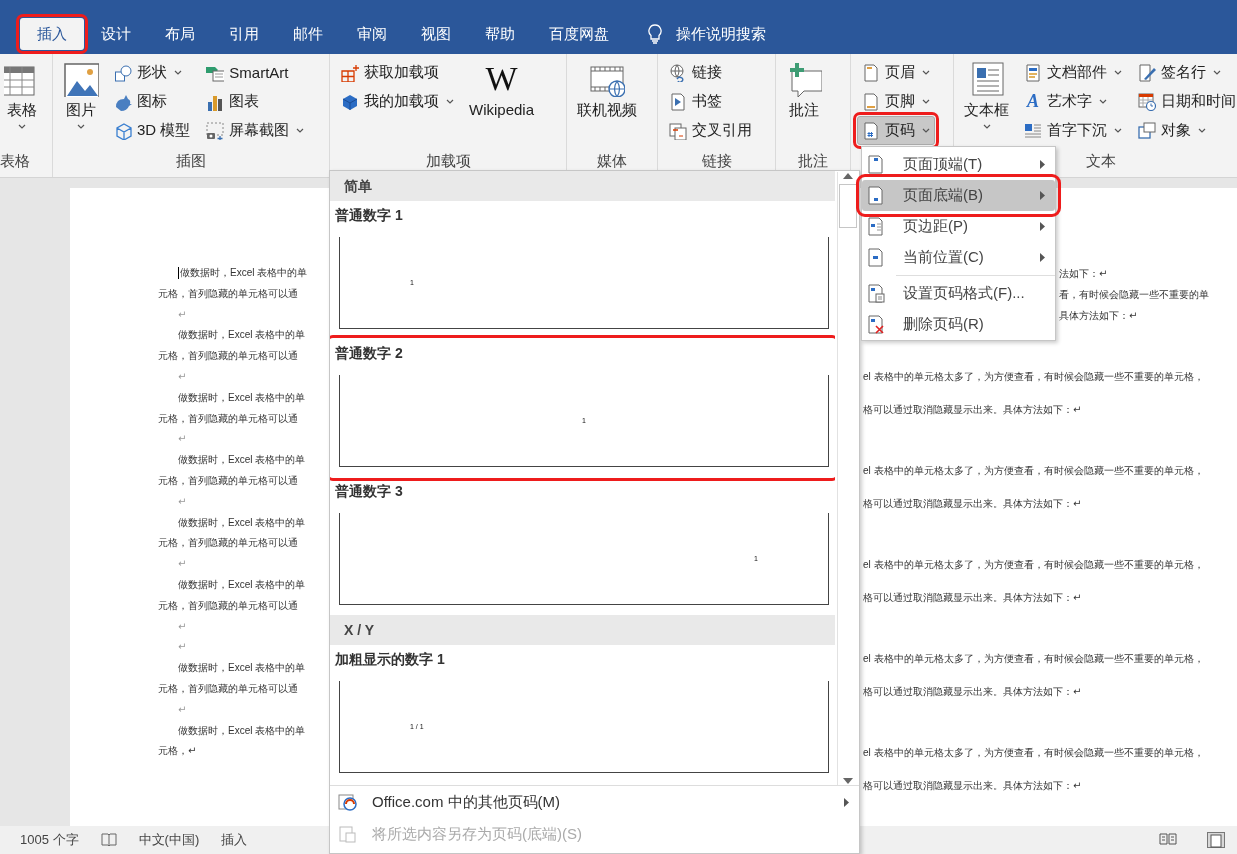 This screenshot has width=1237, height=854. I want to click on ribbon-tab: 百度网盘, so click(579, 34).